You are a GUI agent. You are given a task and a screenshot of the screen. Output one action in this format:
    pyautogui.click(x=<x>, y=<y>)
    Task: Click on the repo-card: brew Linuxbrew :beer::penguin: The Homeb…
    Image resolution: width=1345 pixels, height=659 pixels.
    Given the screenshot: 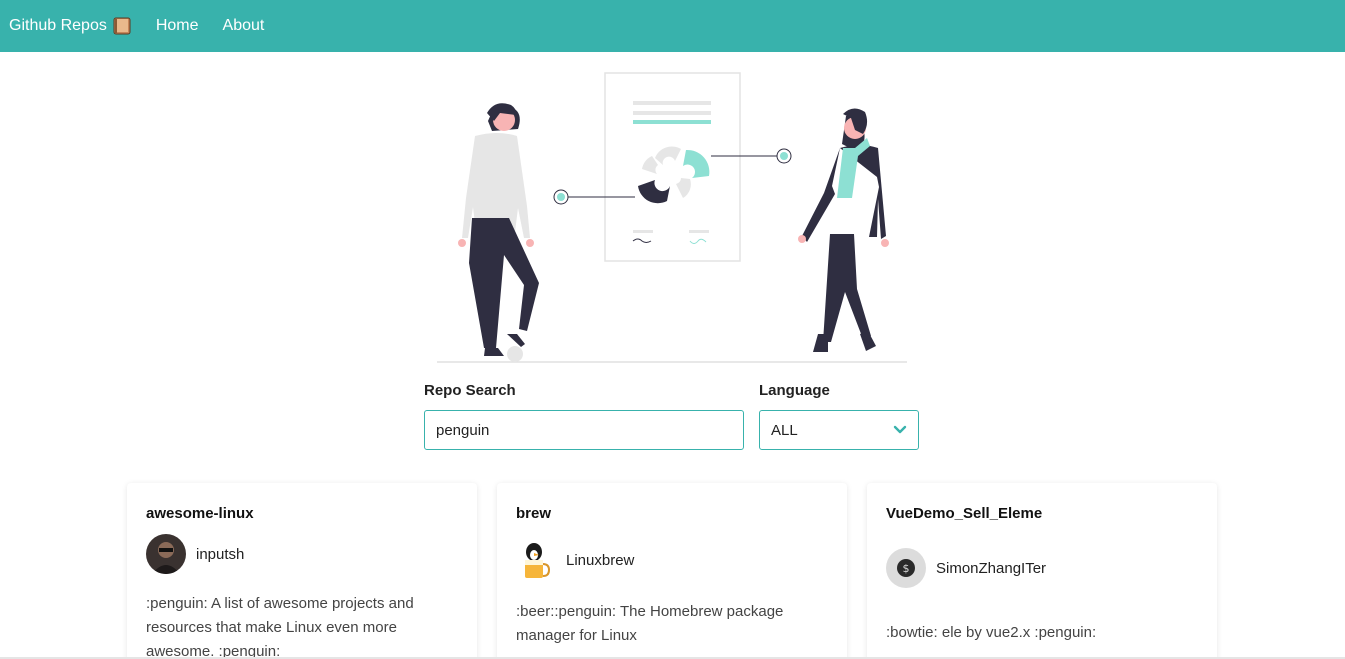 What is the action you would take?
    pyautogui.click(x=672, y=571)
    